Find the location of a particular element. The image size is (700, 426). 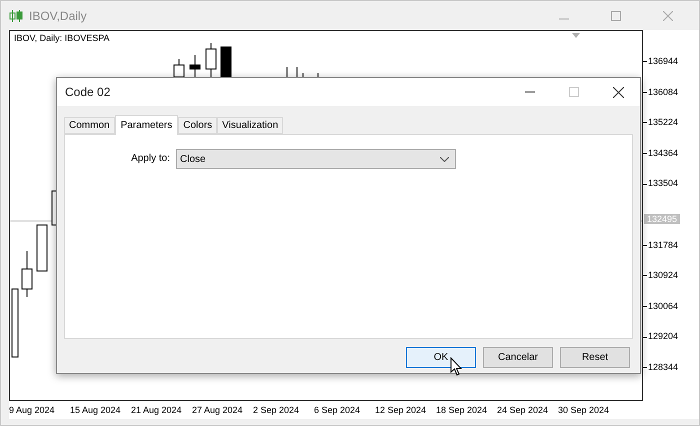

close-icon is located at coordinates (618, 92).